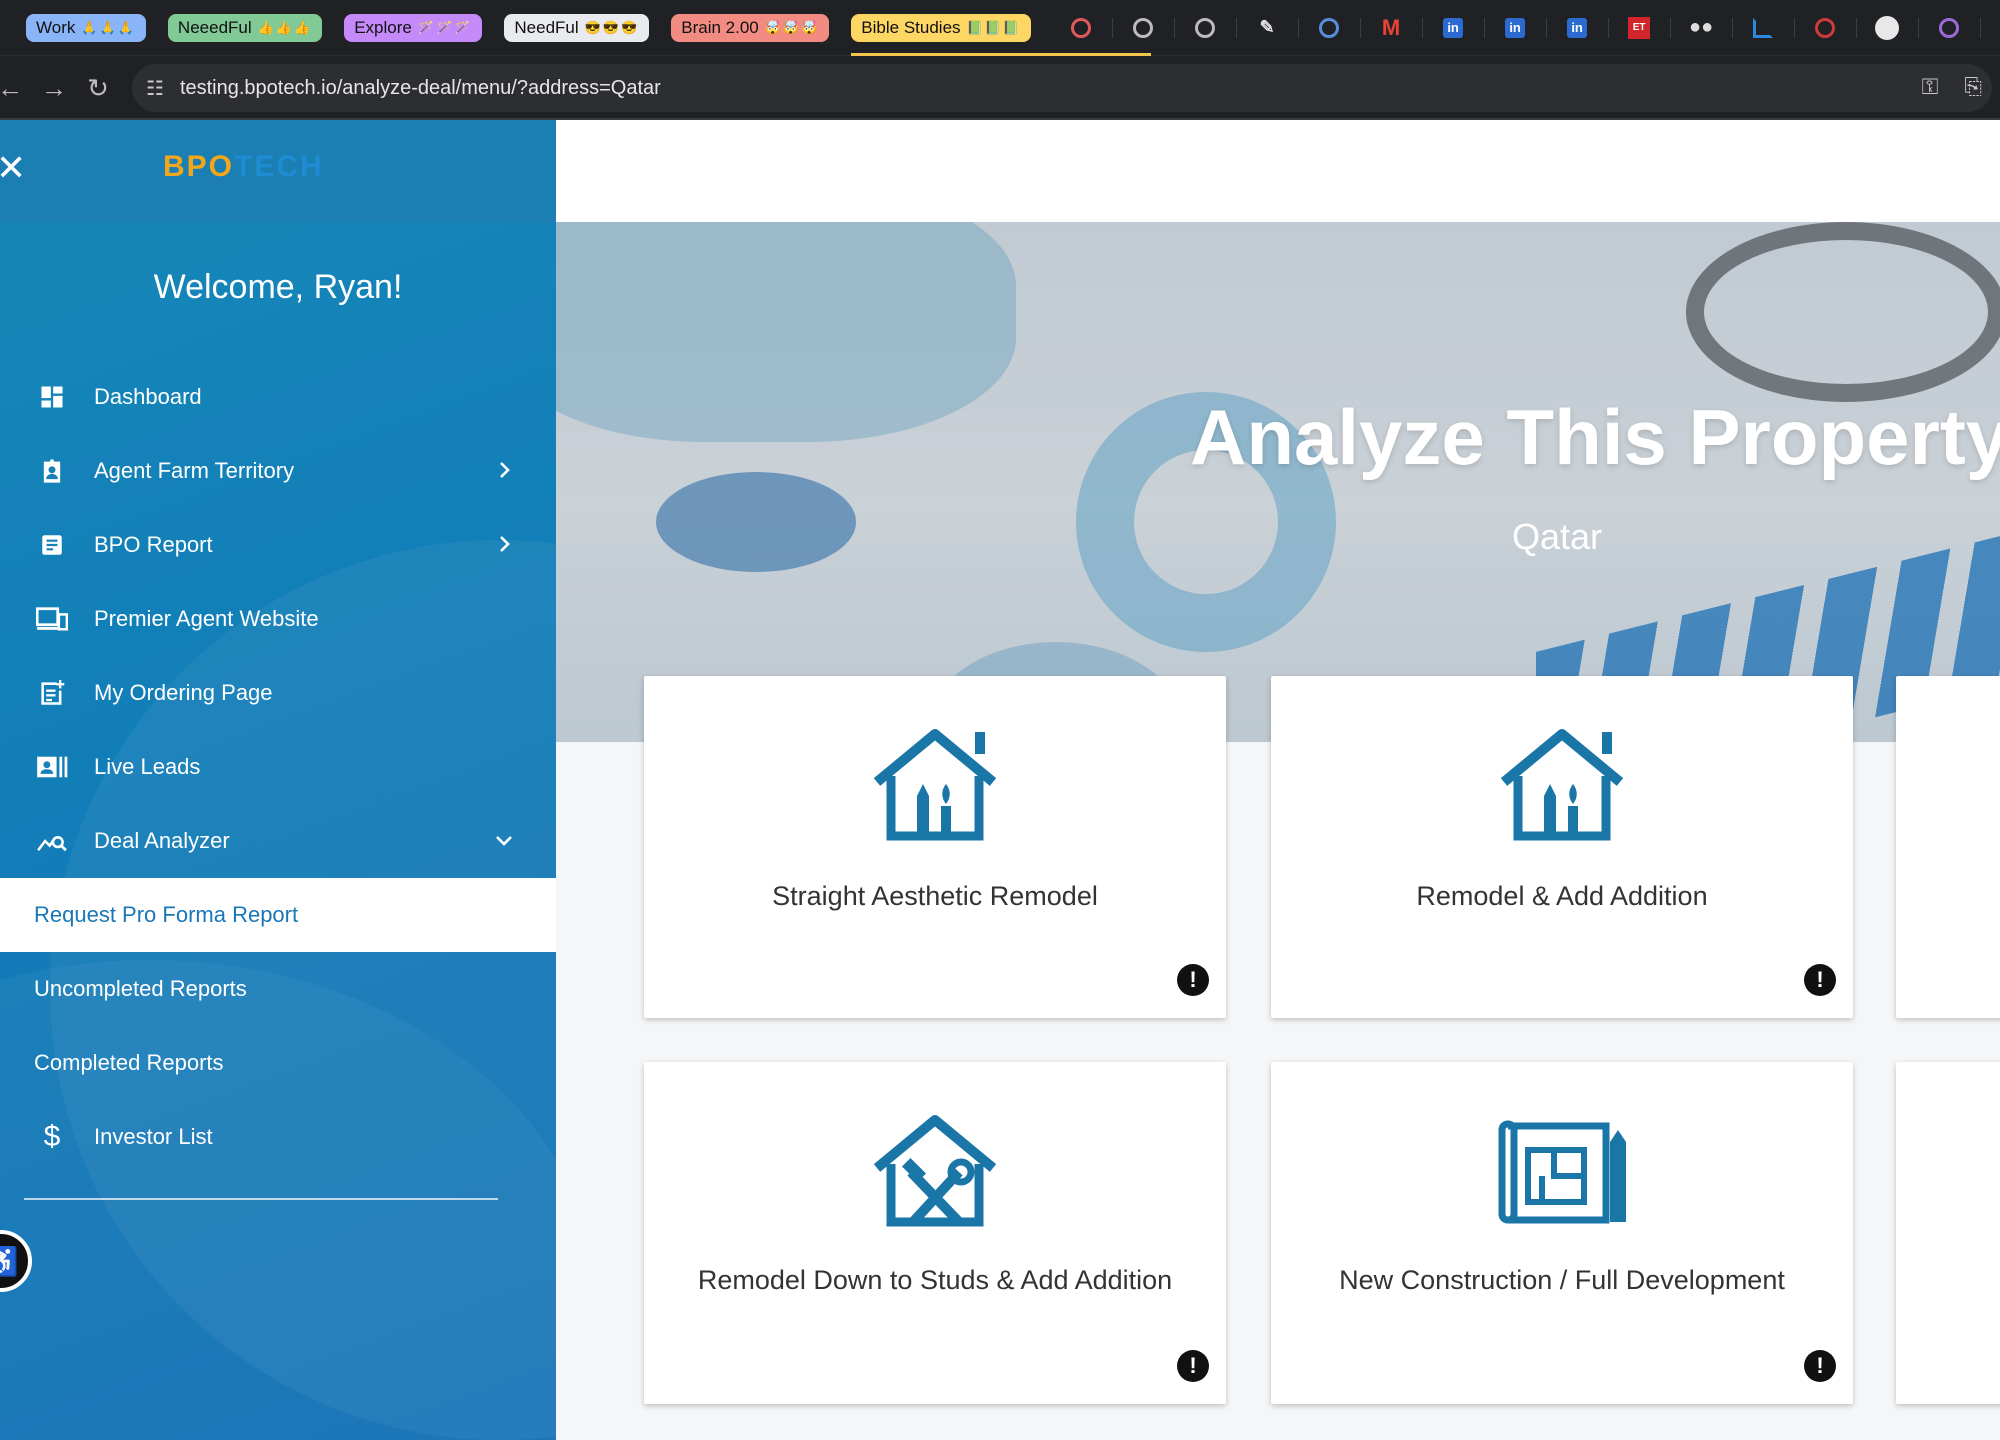 This screenshot has width=2000, height=1440. Describe the element at coordinates (1973, 87) in the screenshot. I see `install-icon: ⎘` at that location.